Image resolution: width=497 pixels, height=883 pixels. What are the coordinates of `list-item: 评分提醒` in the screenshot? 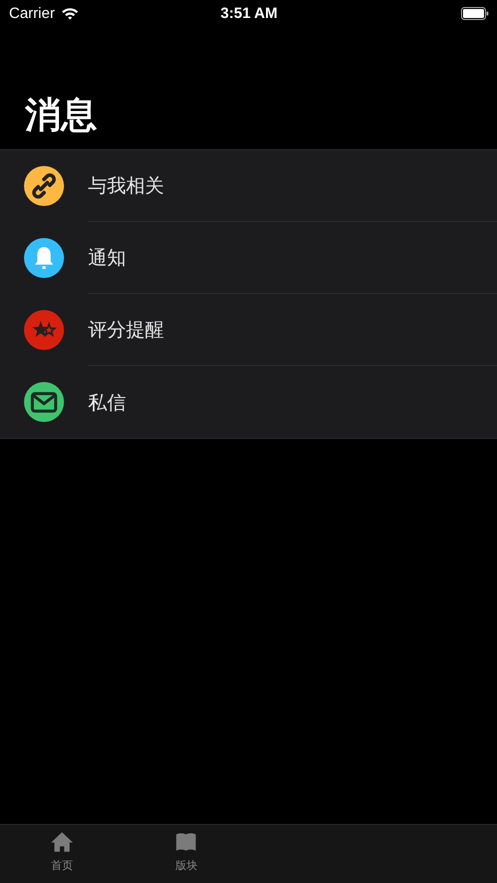 It's located at (248, 330).